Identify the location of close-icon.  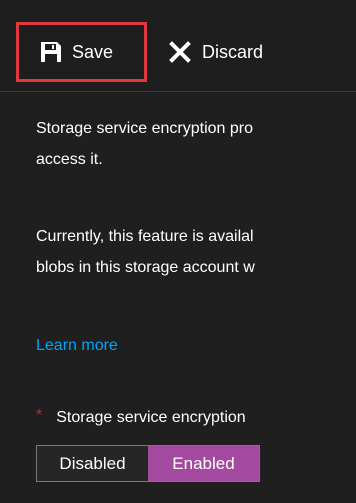
(180, 52).